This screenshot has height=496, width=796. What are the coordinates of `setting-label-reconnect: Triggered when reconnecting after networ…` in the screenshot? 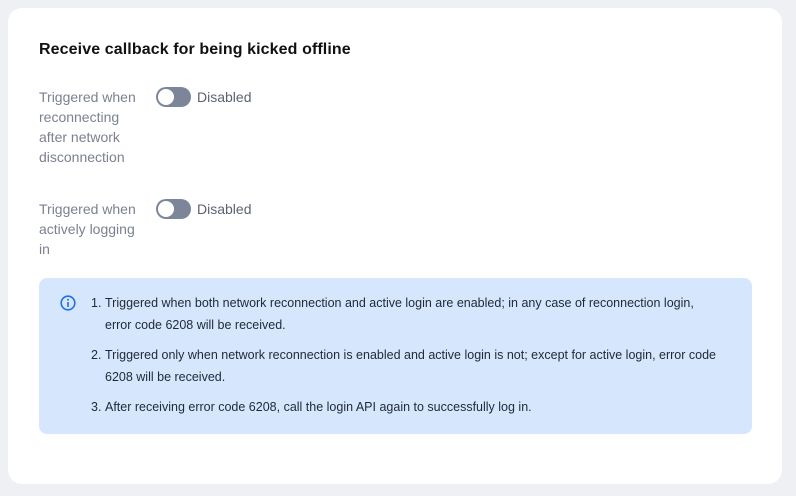 It's located at (87, 127).